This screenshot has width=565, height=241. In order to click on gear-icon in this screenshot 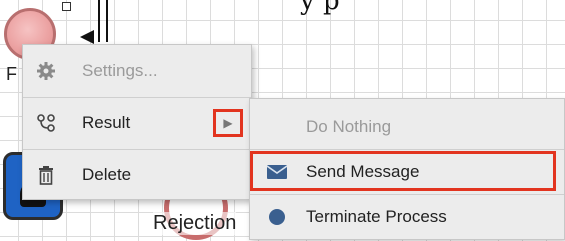, I will do `click(46, 71)`.